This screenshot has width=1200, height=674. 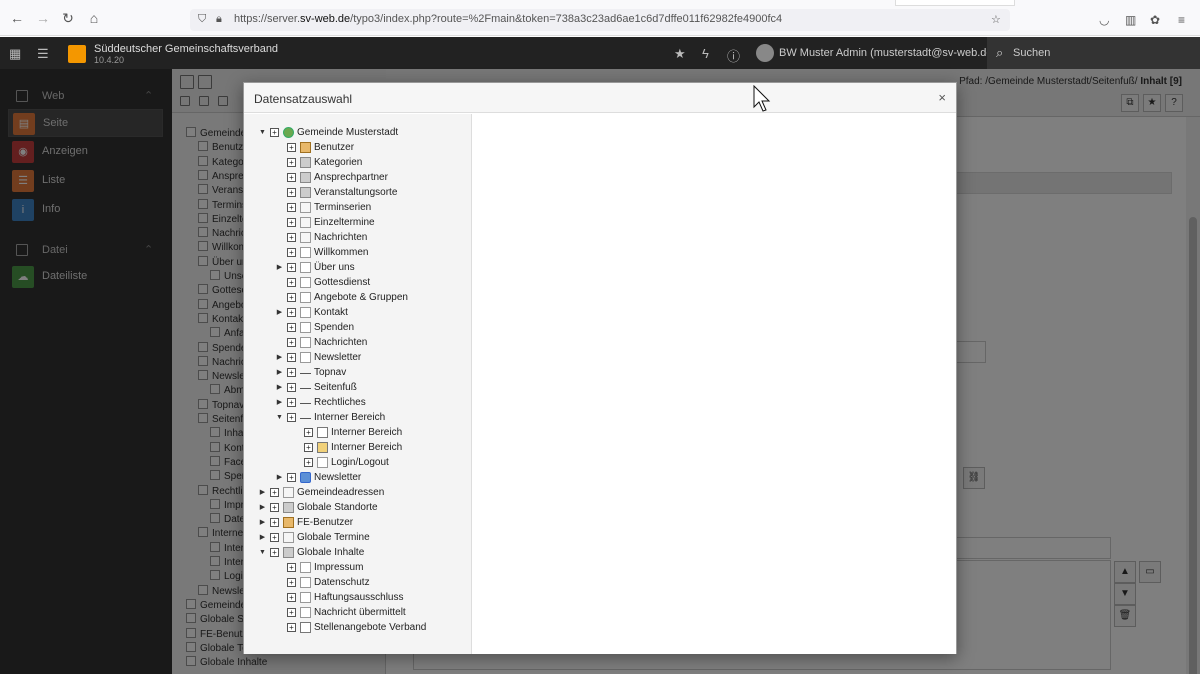 I want to click on tree-node: + Kategorien, so click(x=357, y=163).